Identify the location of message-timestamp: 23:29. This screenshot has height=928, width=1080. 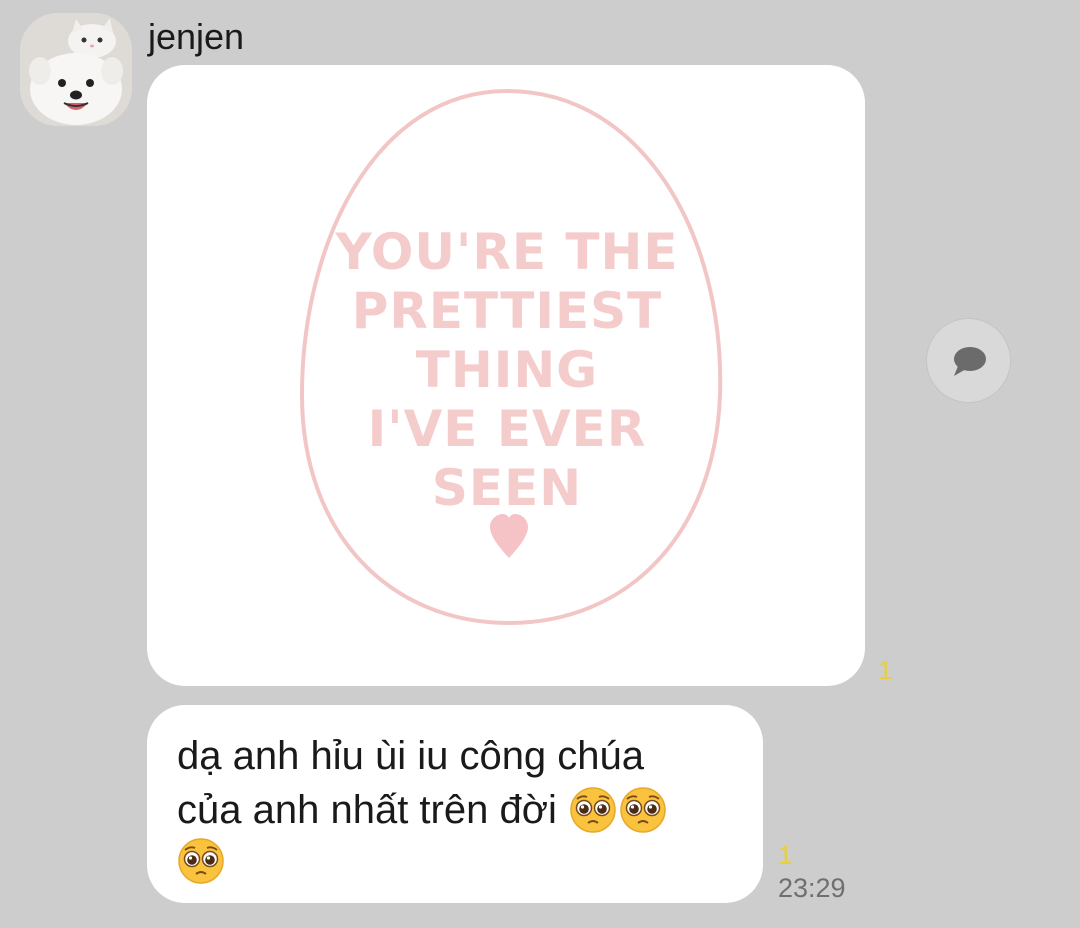
(812, 888).